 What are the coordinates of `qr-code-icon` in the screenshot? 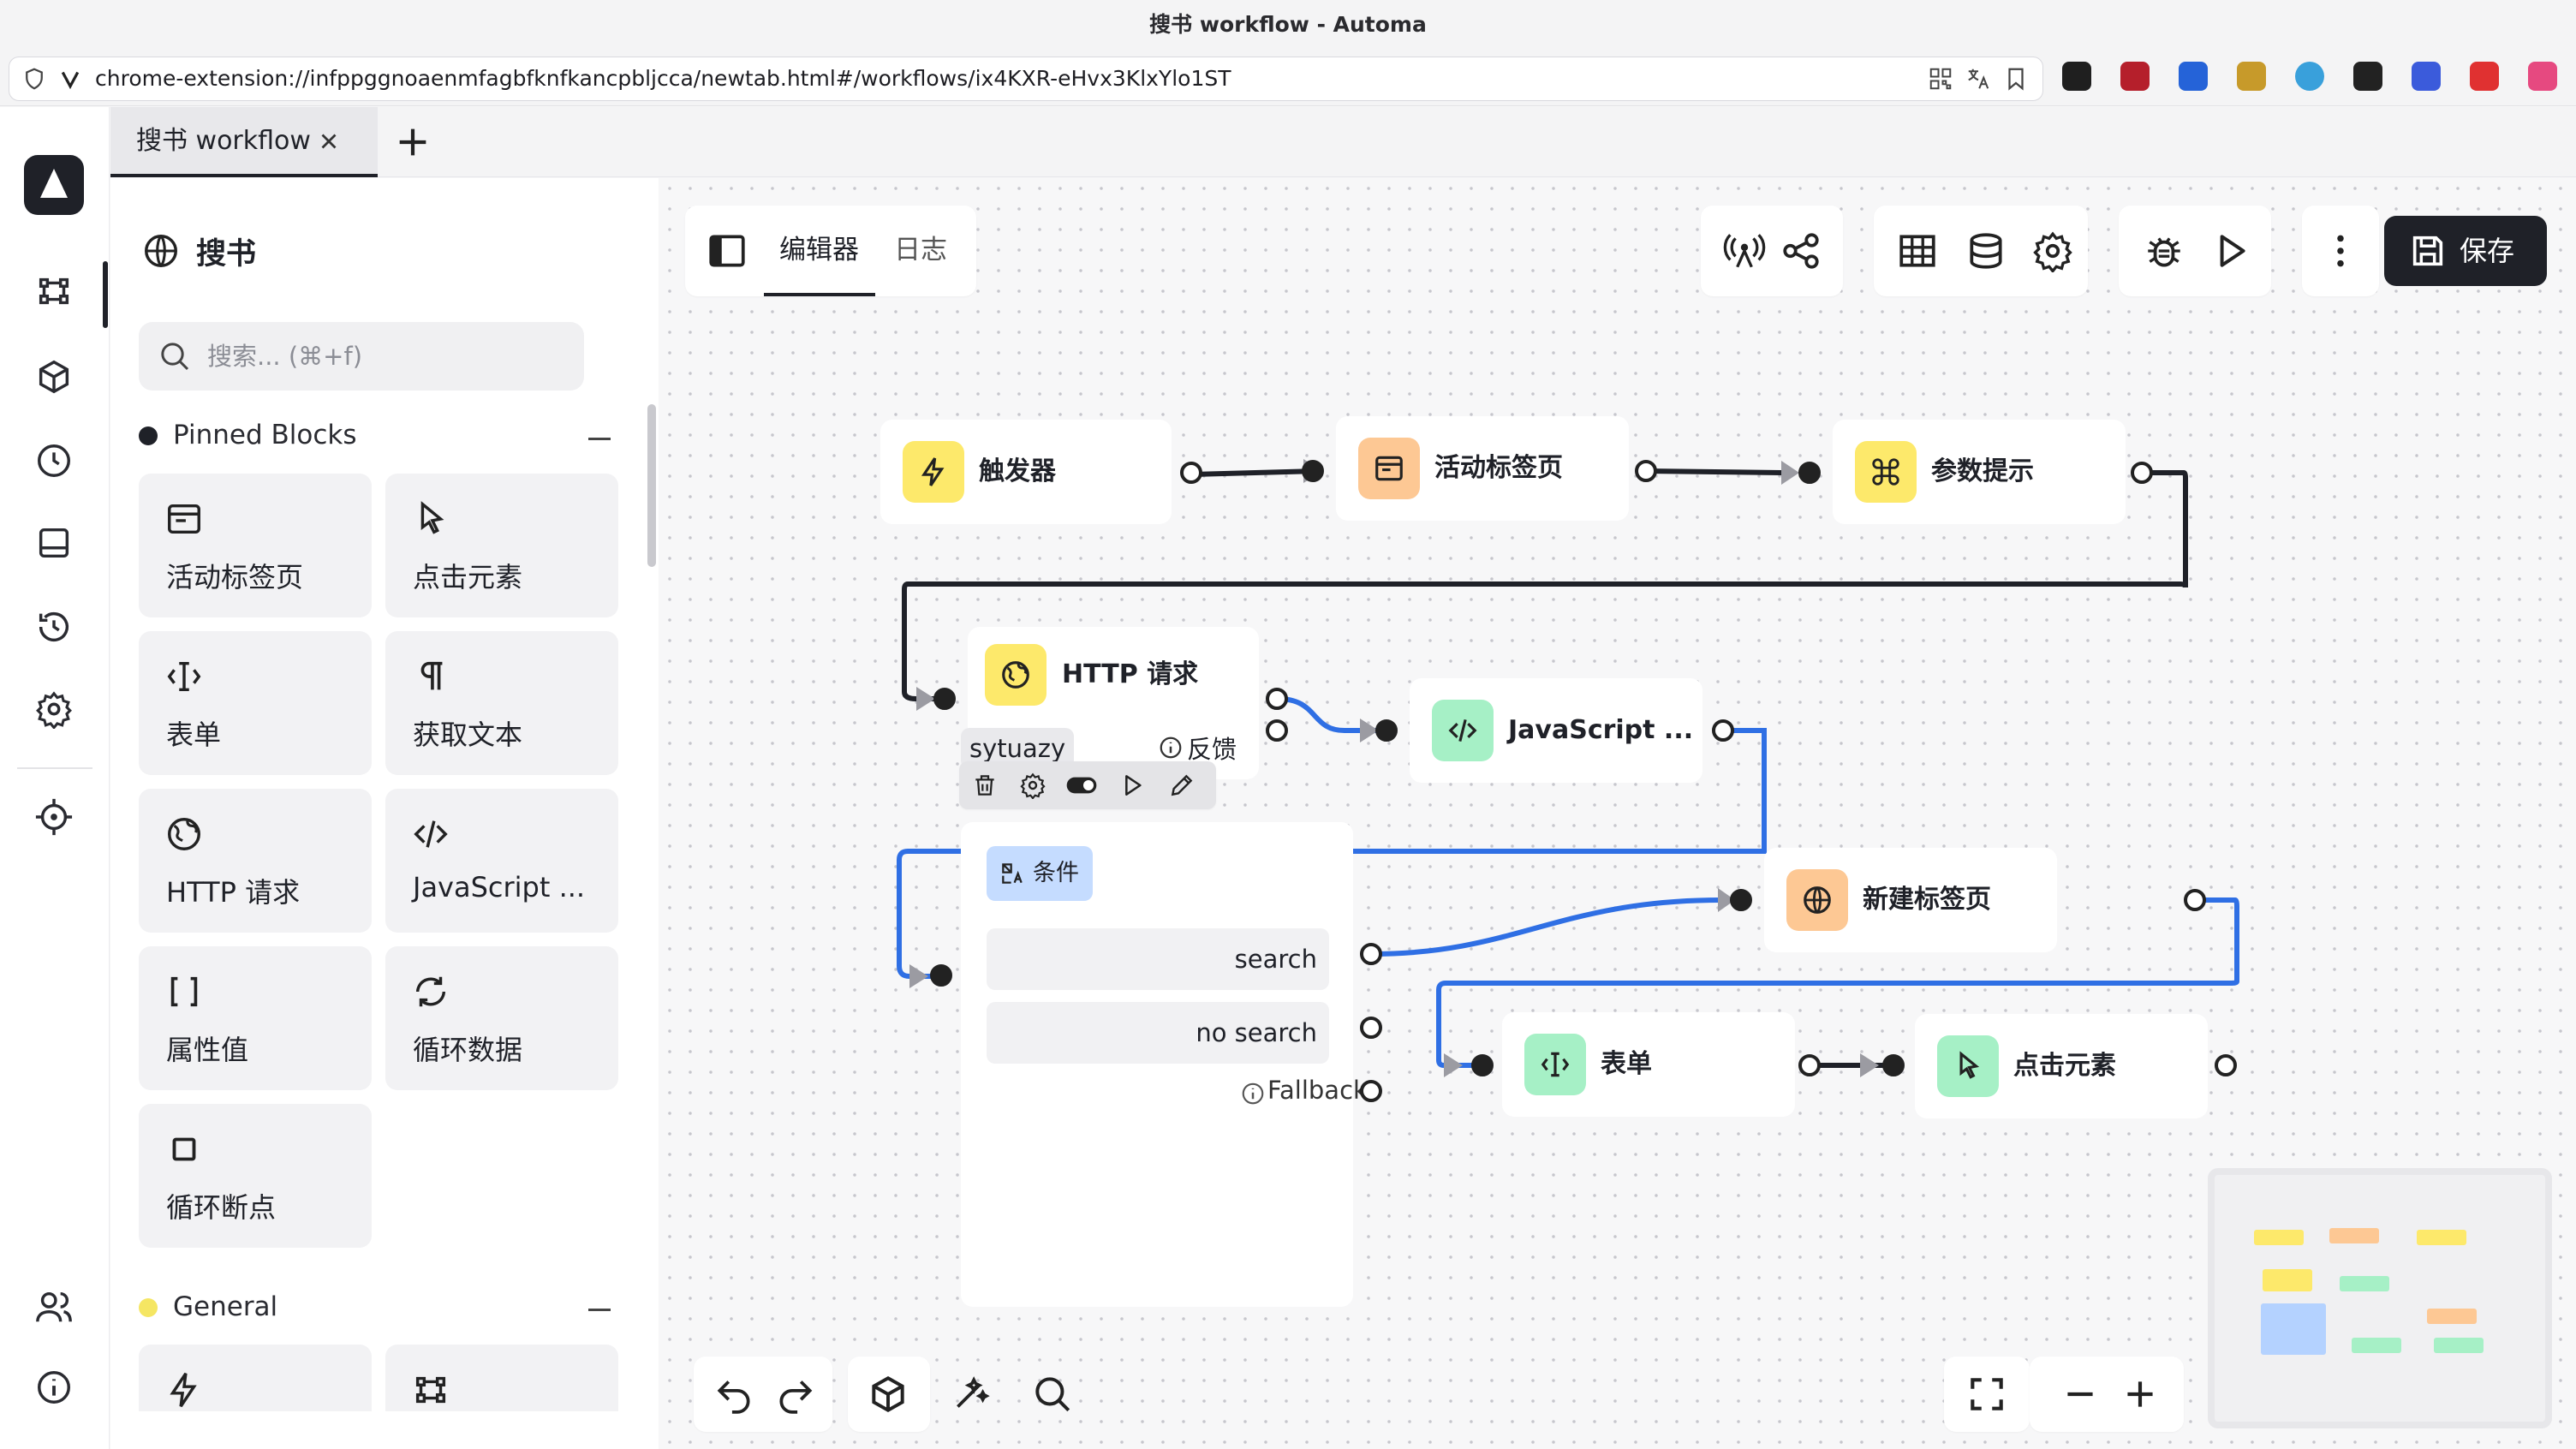 It's located at (1941, 79).